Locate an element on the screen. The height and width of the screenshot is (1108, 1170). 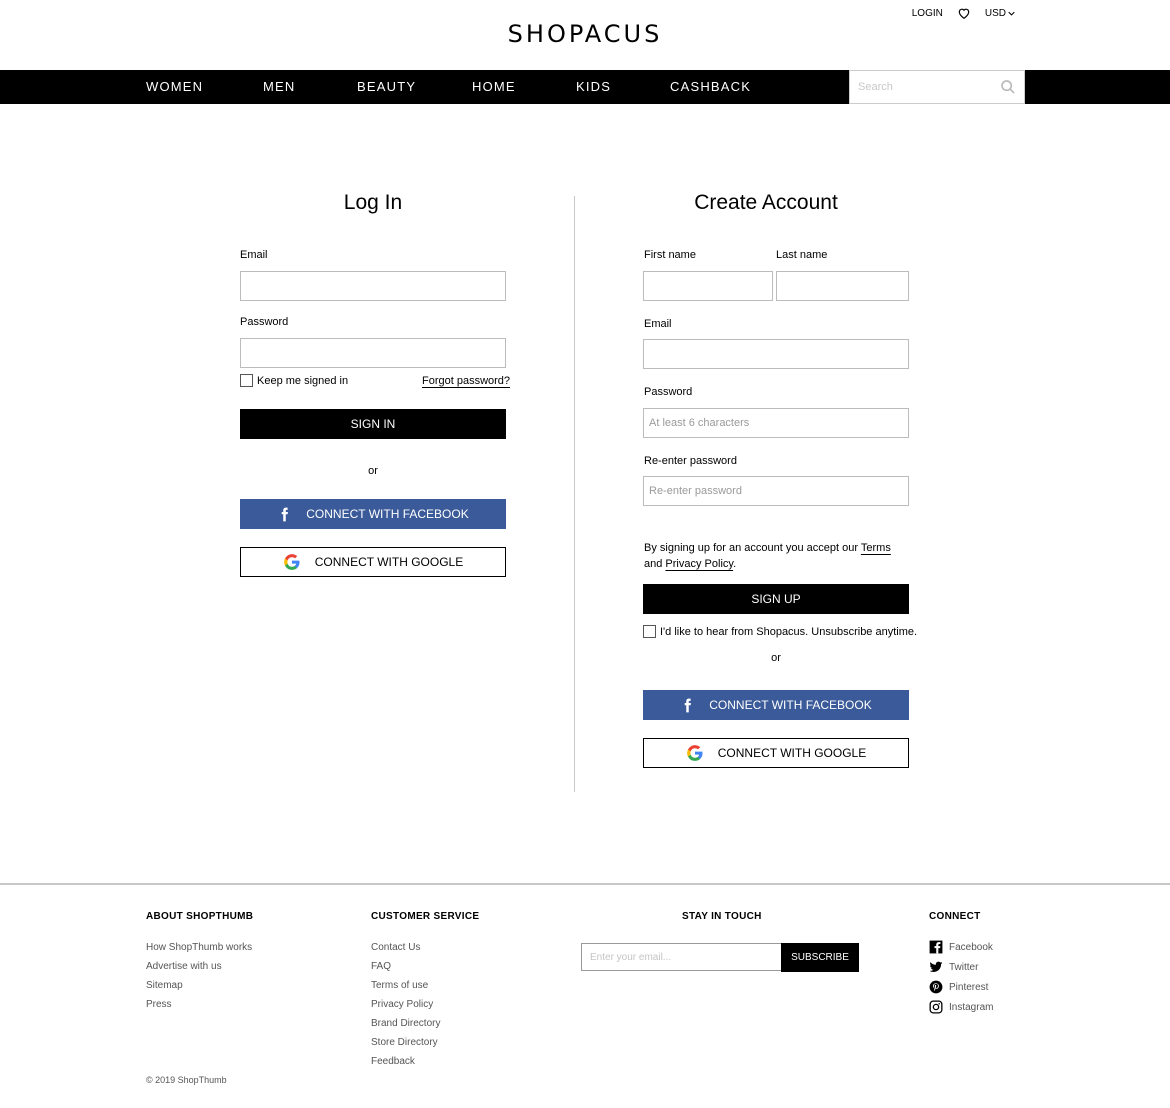
social-label: Twitter is located at coordinates (964, 967).